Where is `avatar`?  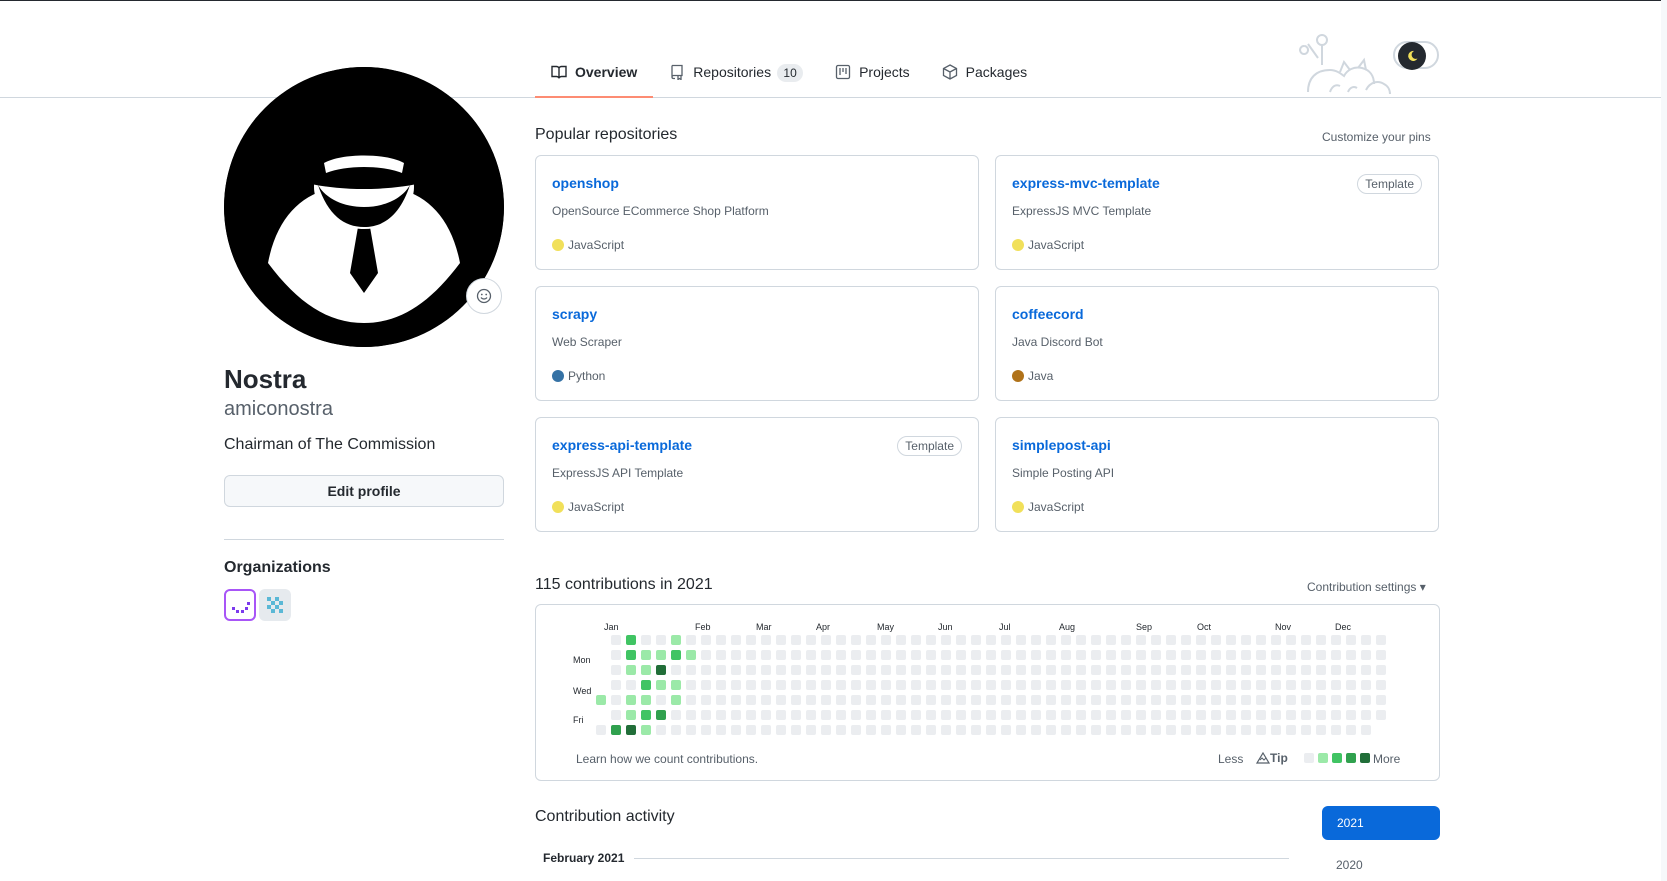
avatar is located at coordinates (364, 207).